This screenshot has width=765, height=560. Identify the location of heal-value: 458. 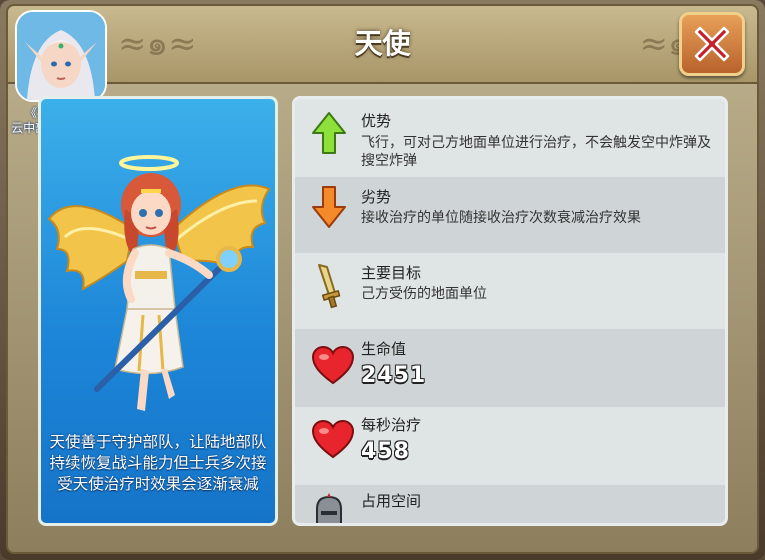
(385, 451).